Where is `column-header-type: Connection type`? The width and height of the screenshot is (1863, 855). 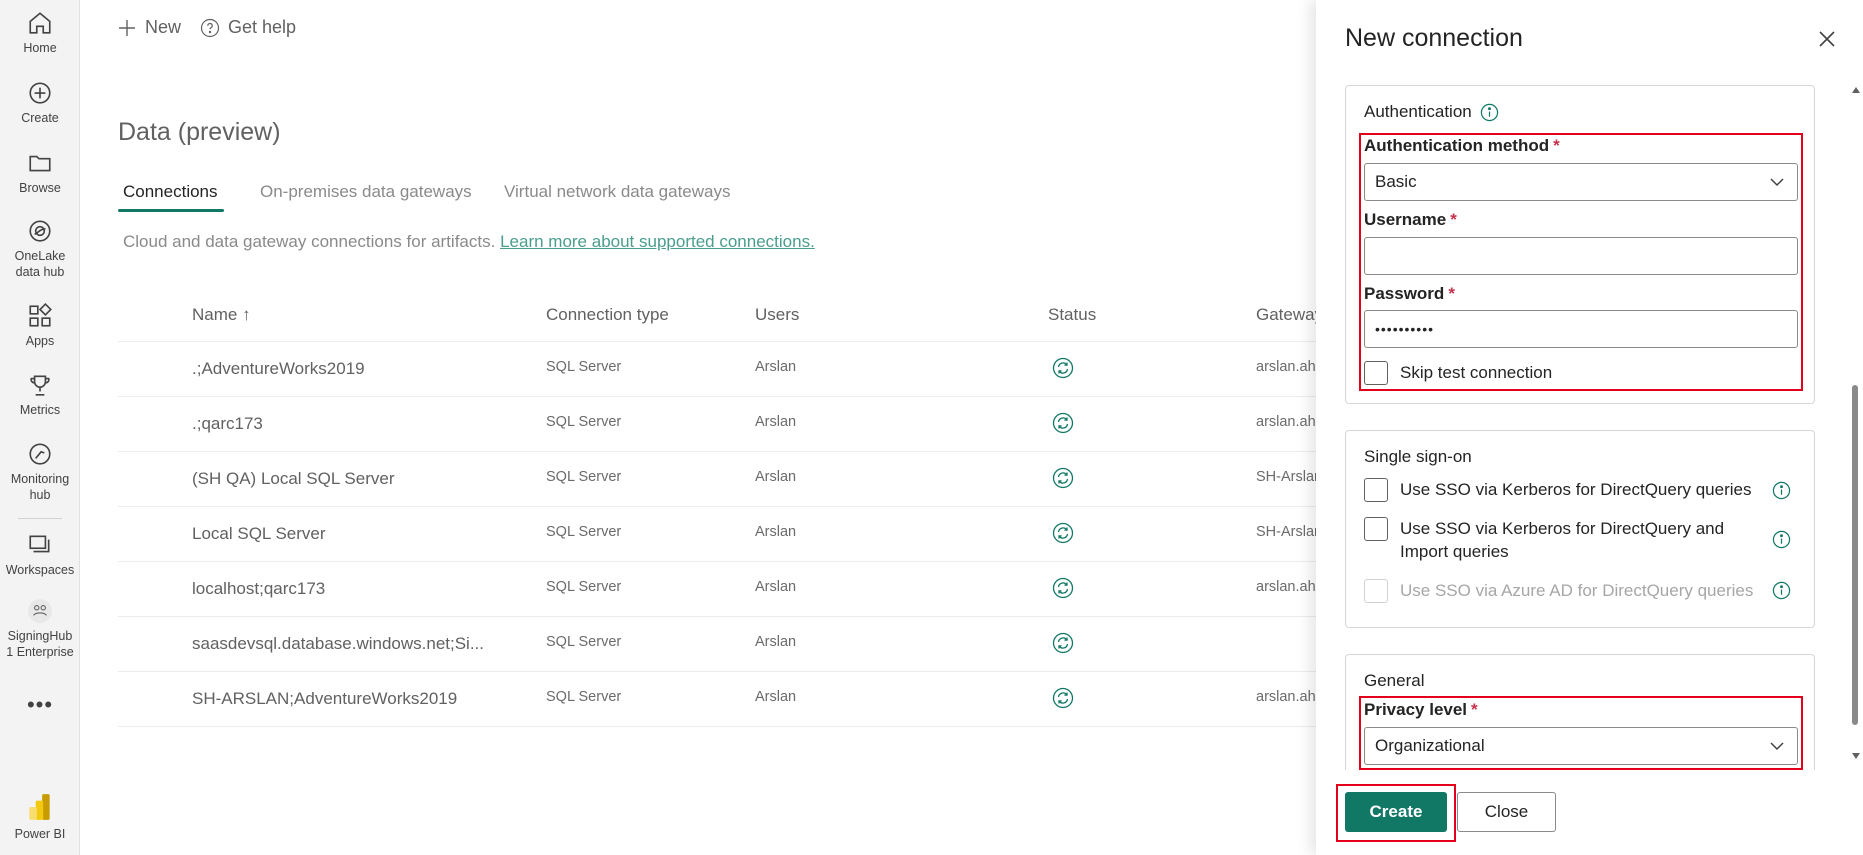 column-header-type: Connection type is located at coordinates (607, 315).